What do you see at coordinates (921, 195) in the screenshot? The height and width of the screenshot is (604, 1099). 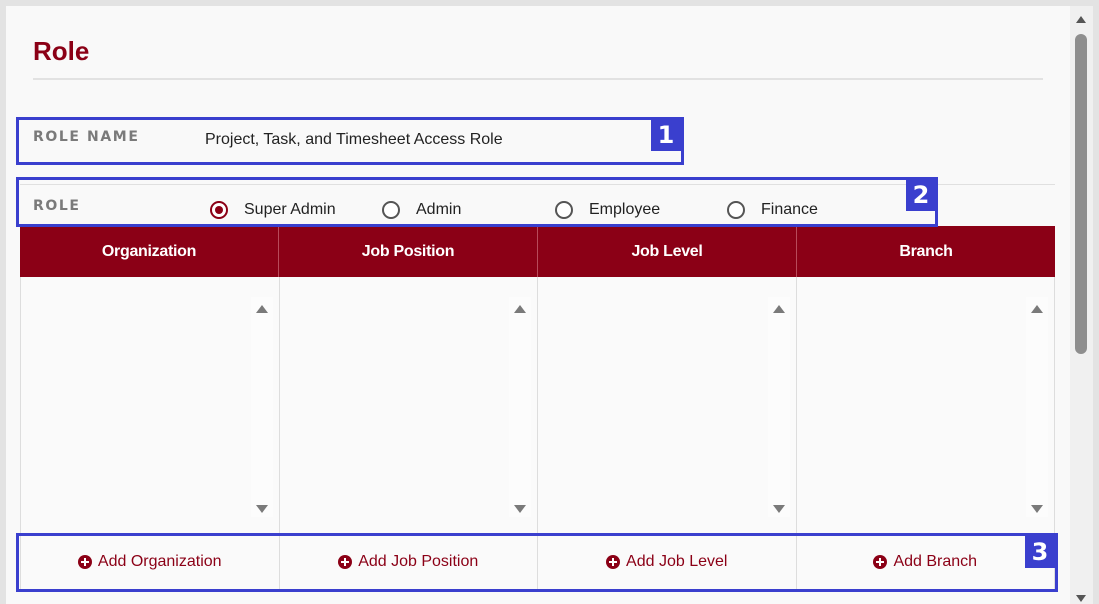 I see `callout-badge-2: 2` at bounding box center [921, 195].